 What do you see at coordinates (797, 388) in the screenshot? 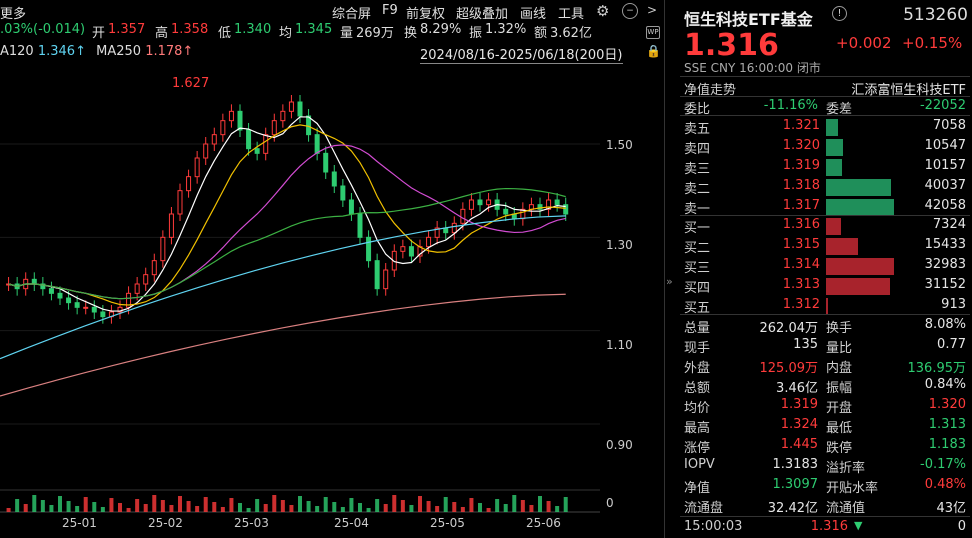
I see `stat-value: 3.46亿` at bounding box center [797, 388].